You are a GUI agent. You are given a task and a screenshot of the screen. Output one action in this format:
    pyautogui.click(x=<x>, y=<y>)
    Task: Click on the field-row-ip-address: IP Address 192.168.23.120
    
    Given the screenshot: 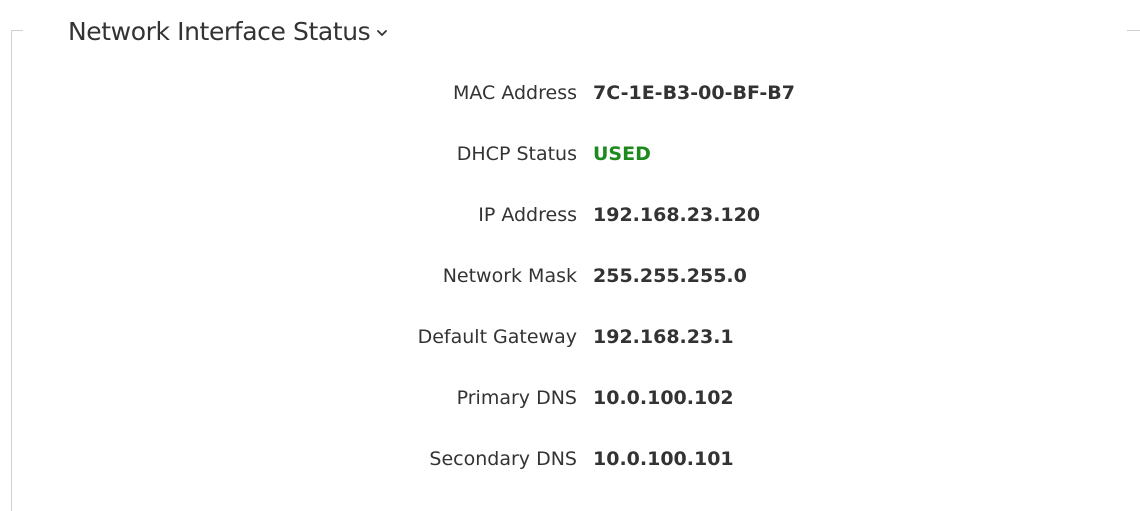 What is the action you would take?
    pyautogui.click(x=570, y=215)
    